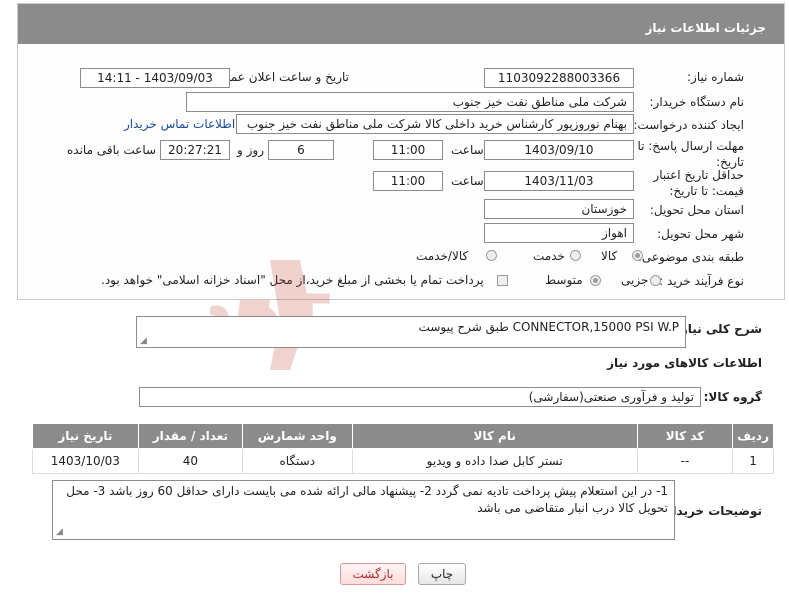  Describe the element at coordinates (442, 256) in the screenshot. I see `category-option-goods-service: کالا/خدمت` at that location.